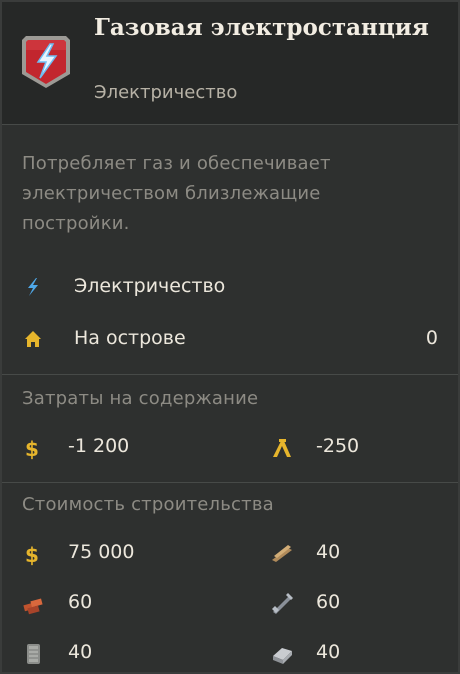  Describe the element at coordinates (338, 446) in the screenshot. I see `upkeep-workforce-value: -250` at that location.